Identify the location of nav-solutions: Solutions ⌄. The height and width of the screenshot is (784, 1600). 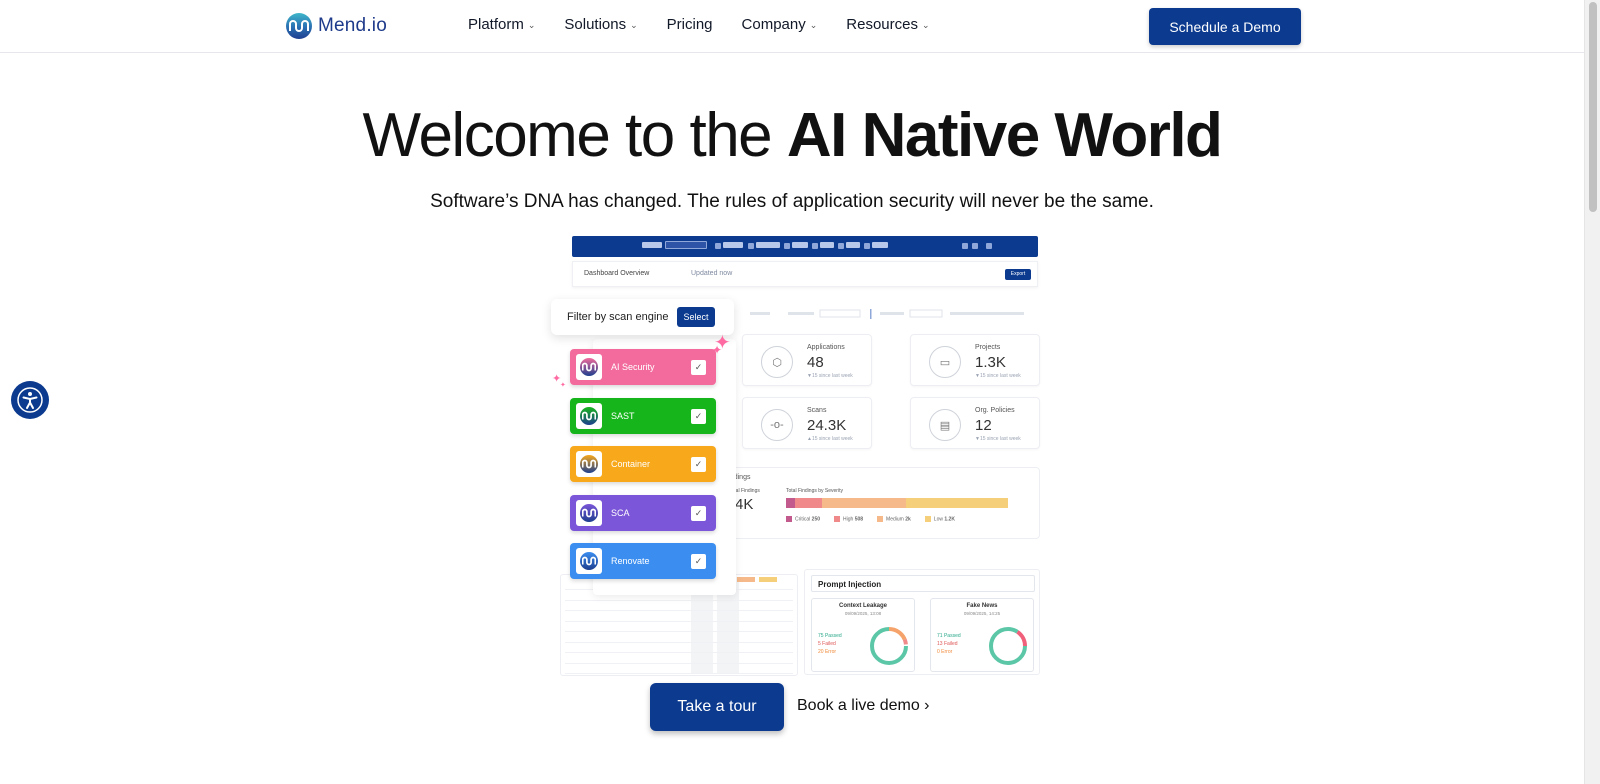
(600, 24).